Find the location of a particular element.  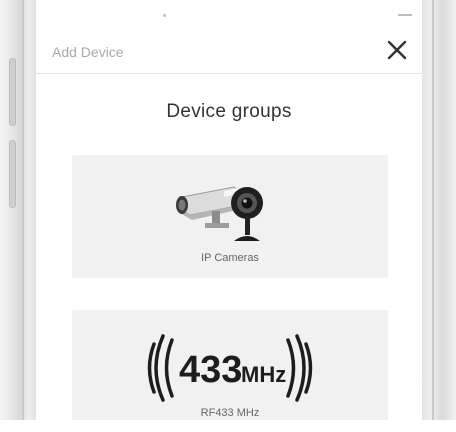

app-header: Add Device is located at coordinates (229, 50).